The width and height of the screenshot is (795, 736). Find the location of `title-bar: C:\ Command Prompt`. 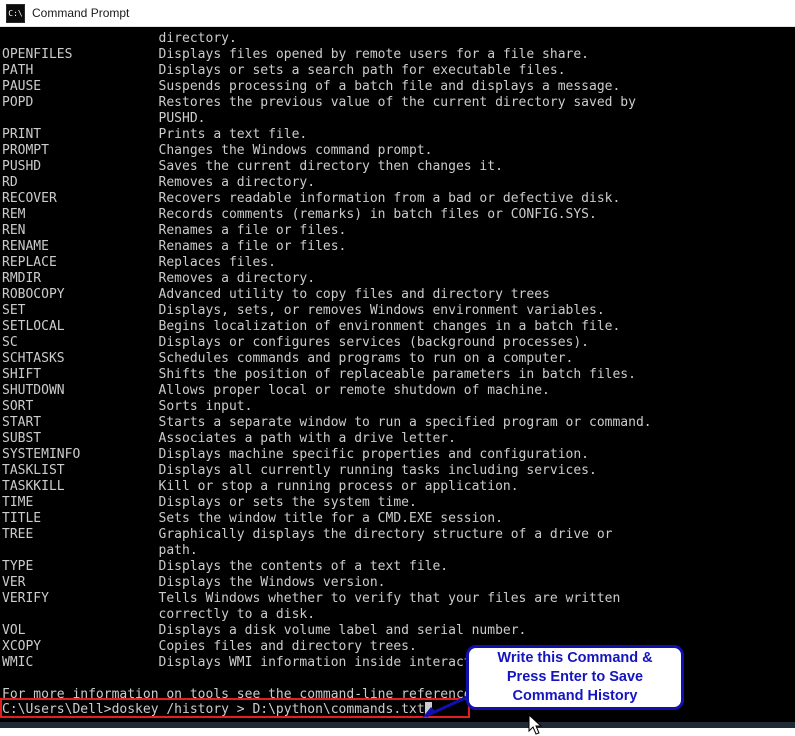

title-bar: C:\ Command Prompt is located at coordinates (397, 13).